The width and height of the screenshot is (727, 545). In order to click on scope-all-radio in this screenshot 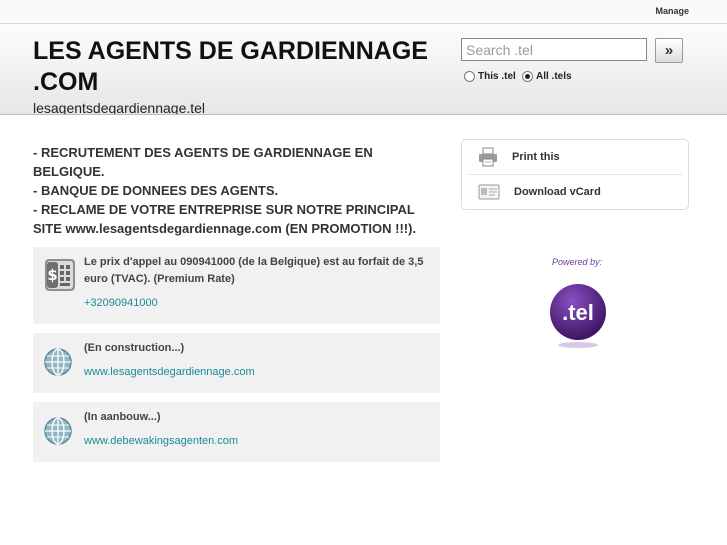, I will do `click(527, 76)`.